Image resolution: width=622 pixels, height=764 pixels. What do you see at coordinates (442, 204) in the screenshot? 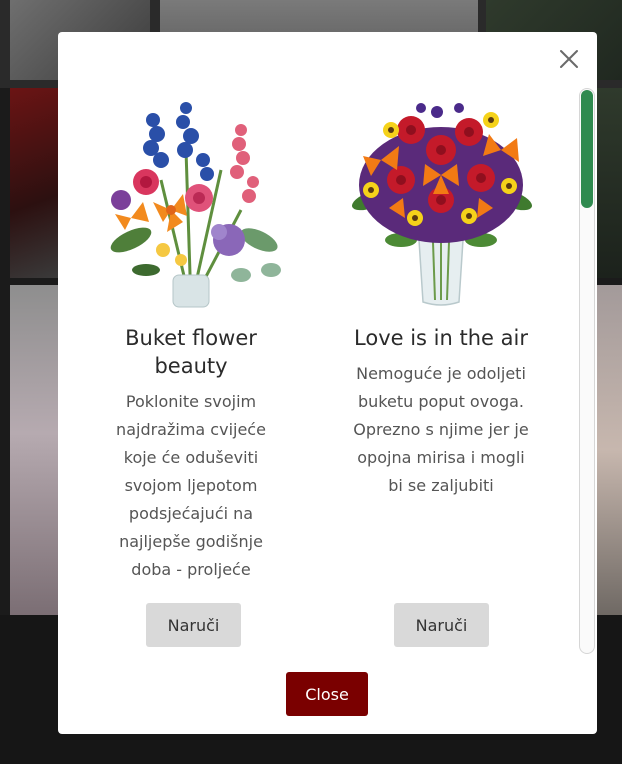
I see `bouquet-vase-image` at bounding box center [442, 204].